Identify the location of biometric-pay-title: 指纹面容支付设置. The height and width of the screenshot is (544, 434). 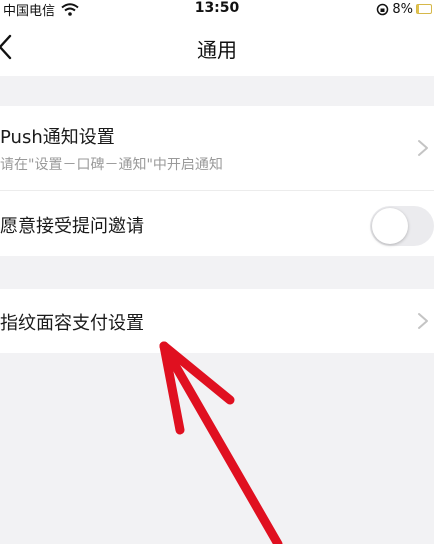
(72, 323).